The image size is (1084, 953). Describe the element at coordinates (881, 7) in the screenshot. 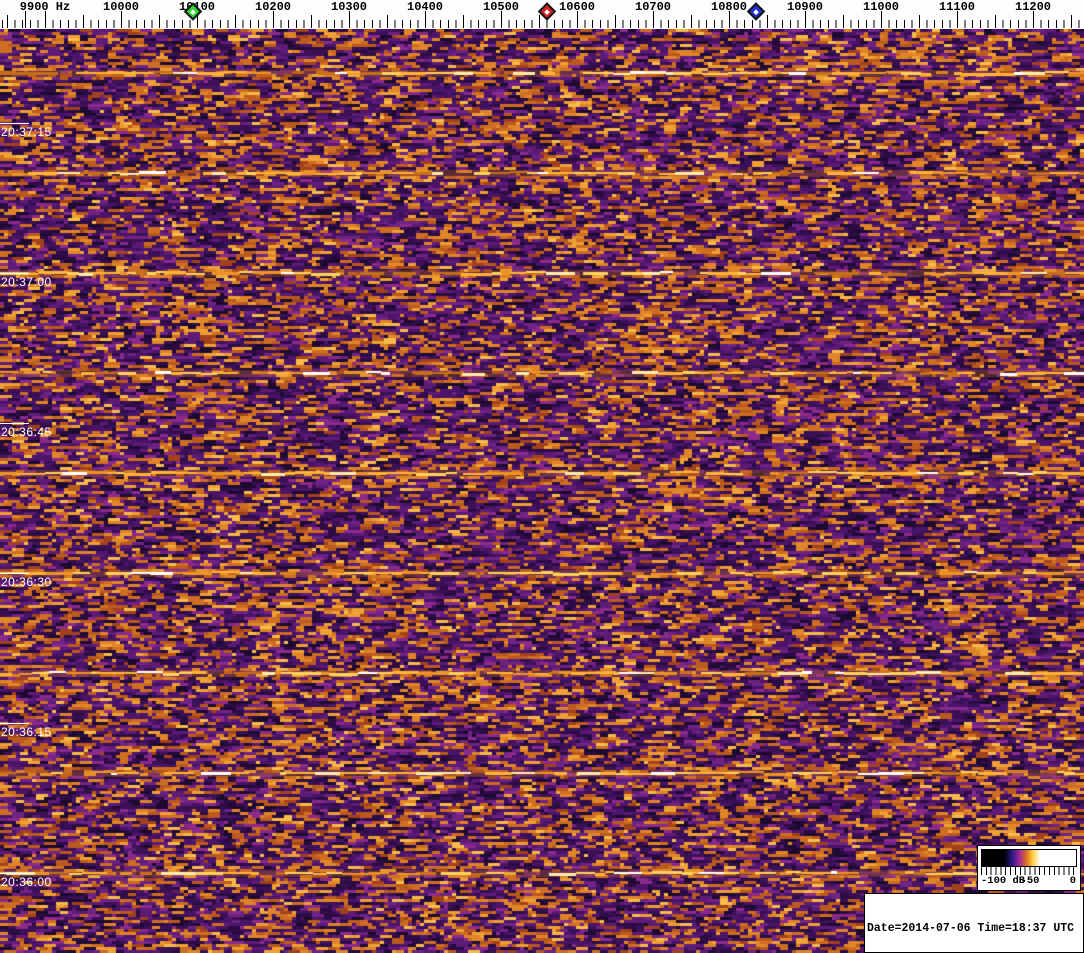

I see `freq-tick-label: 11000` at that location.